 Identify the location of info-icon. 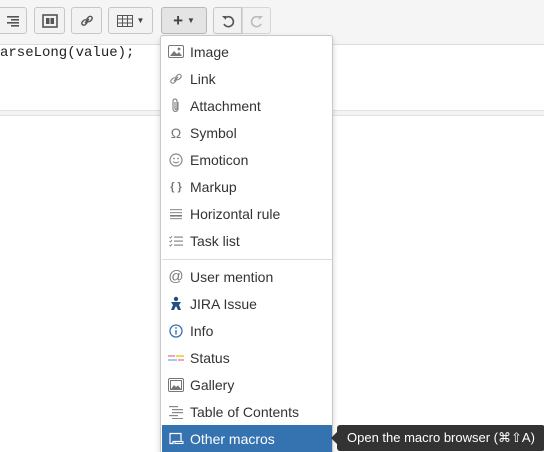
(176, 330).